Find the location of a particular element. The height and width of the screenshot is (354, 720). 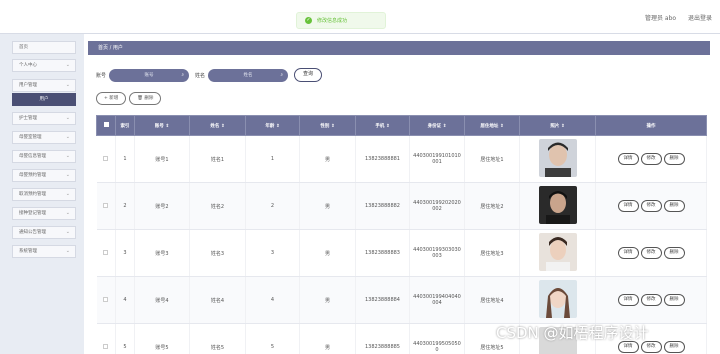

sidebar-item-home: 首页 is located at coordinates (44, 47).